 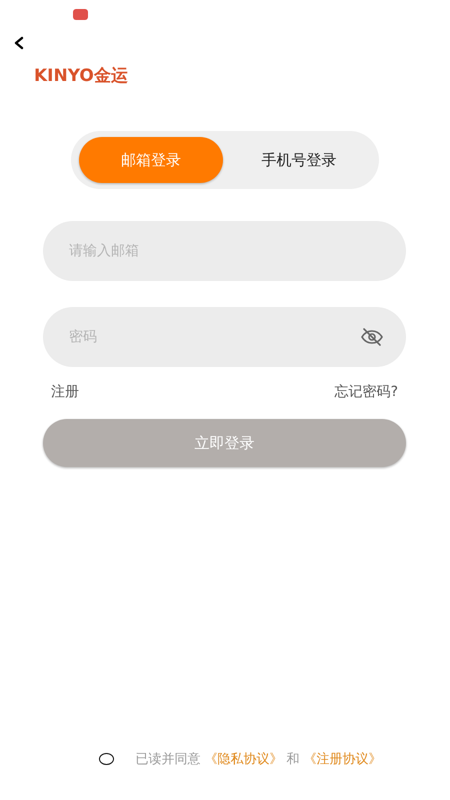 I want to click on email-field: 请输入邮箱, so click(x=224, y=251).